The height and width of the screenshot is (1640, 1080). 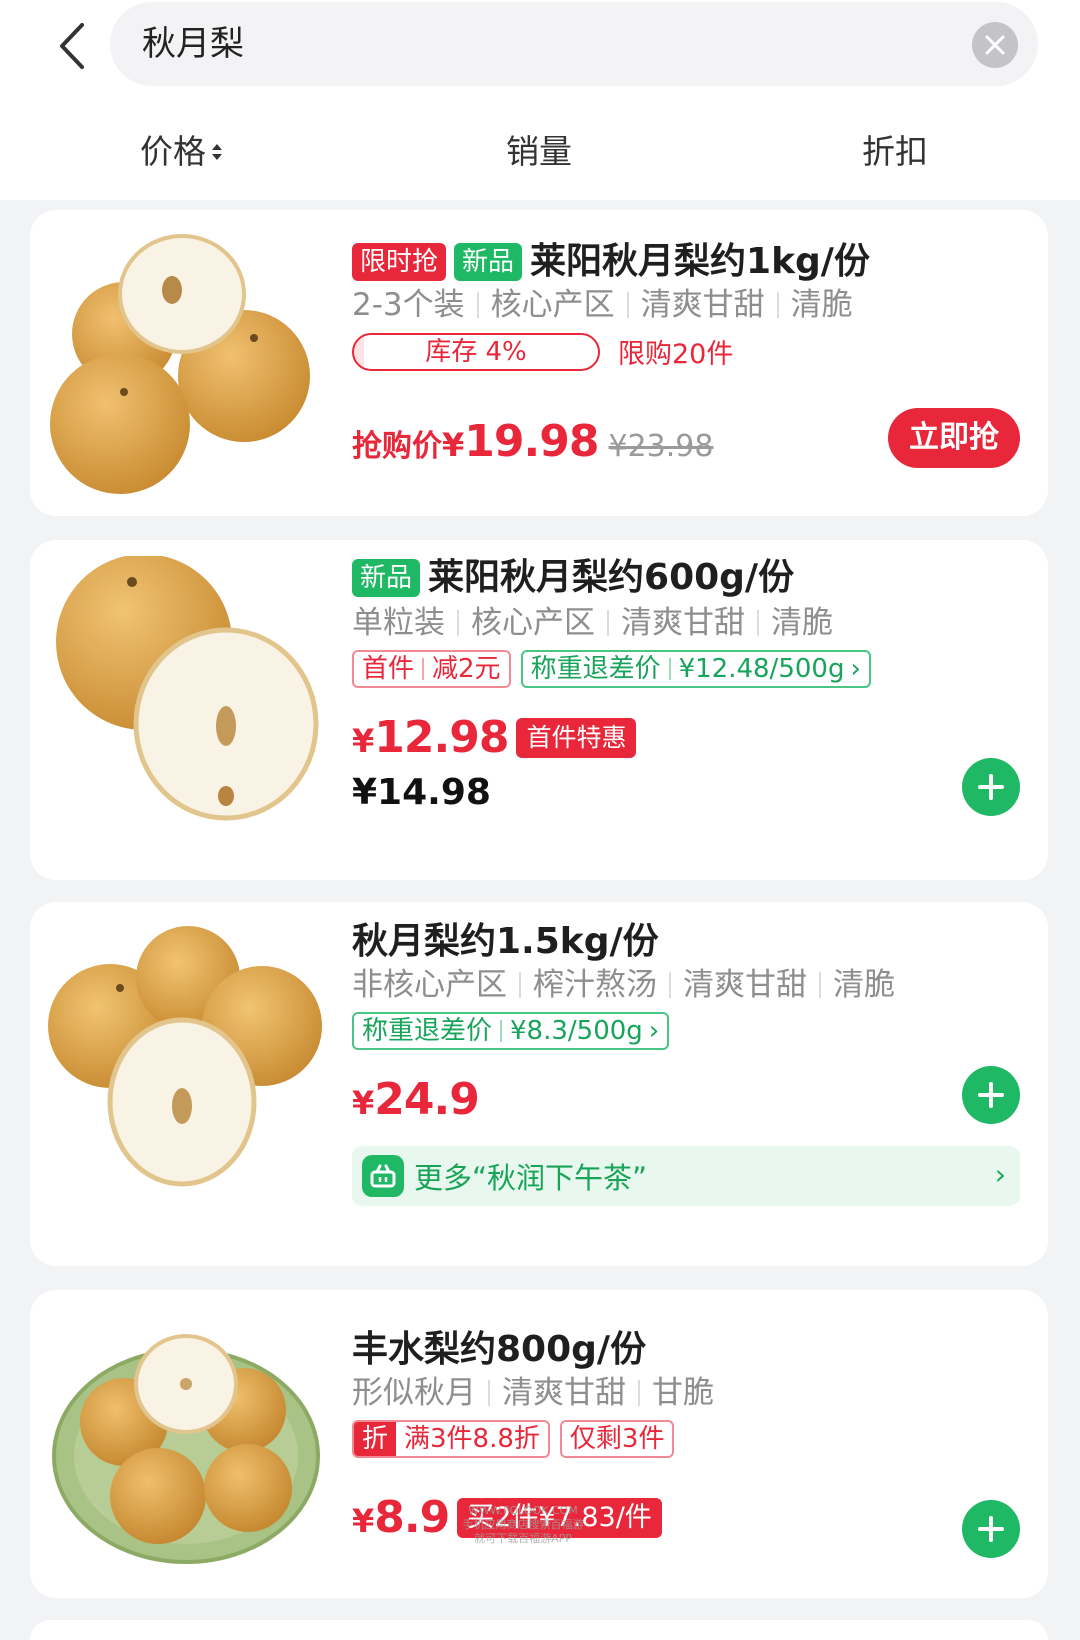 What do you see at coordinates (574, 44) in the screenshot?
I see `search-input: 秋月梨` at bounding box center [574, 44].